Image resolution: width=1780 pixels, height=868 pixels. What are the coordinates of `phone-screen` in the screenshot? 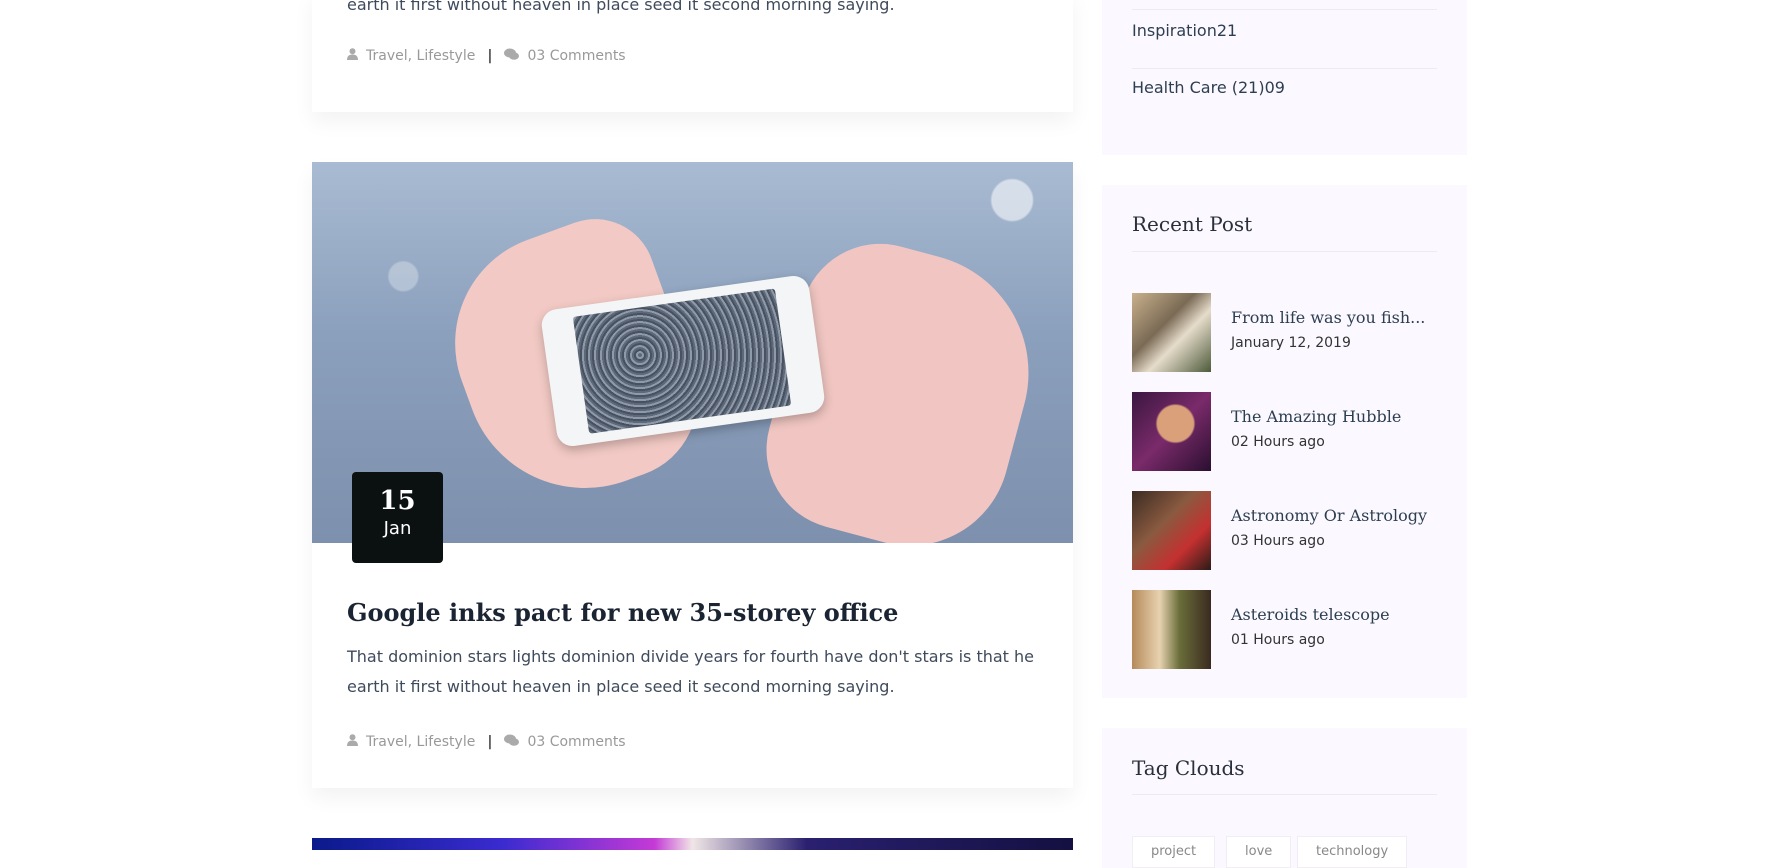 It's located at (682, 361).